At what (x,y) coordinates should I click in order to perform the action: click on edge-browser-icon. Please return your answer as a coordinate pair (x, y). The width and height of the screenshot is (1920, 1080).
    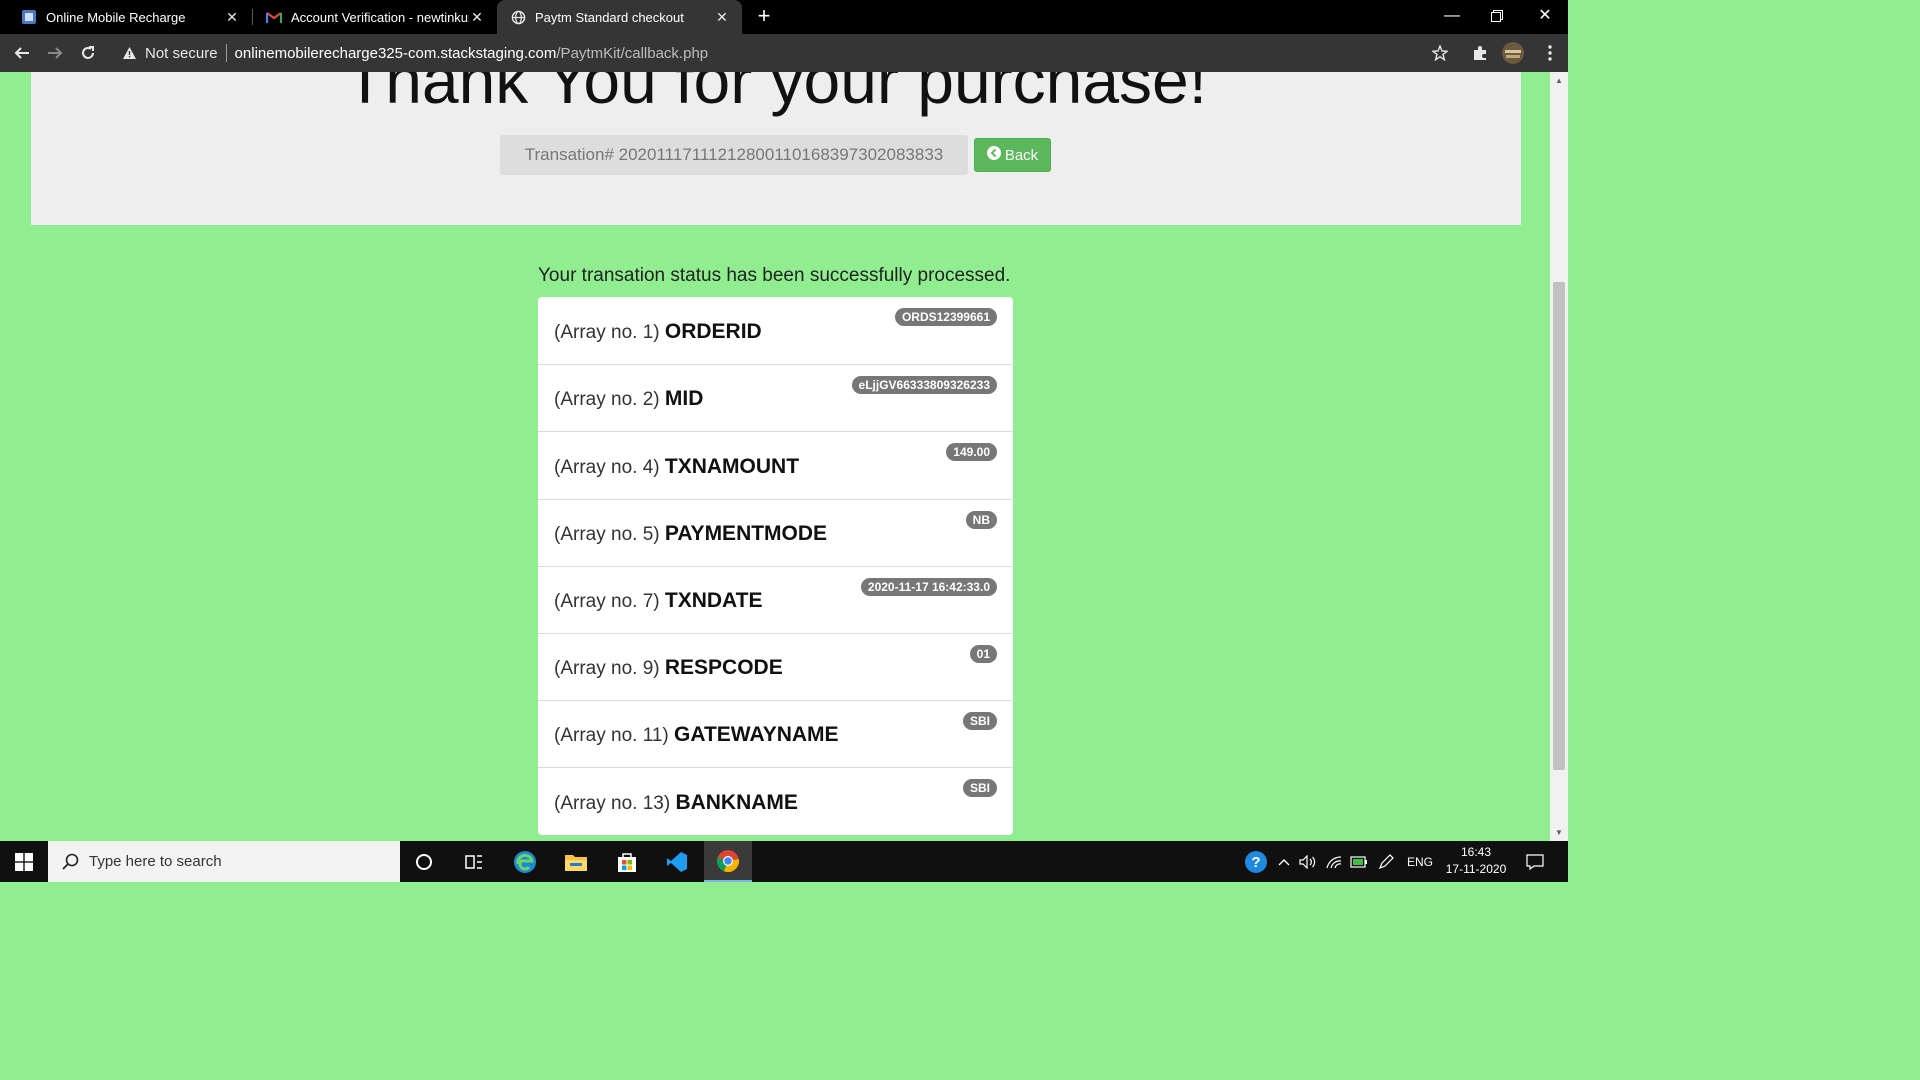
    Looking at the image, I should click on (525, 861).